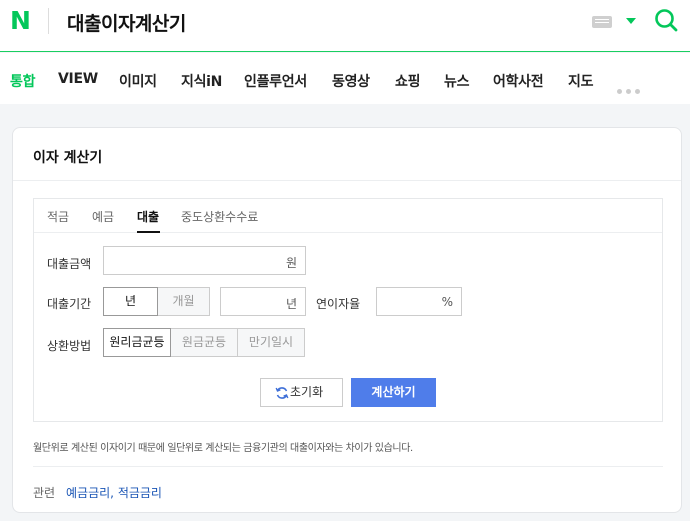 This screenshot has width=690, height=521. What do you see at coordinates (22, 81) in the screenshot?
I see `nav-tab-all: 통합` at bounding box center [22, 81].